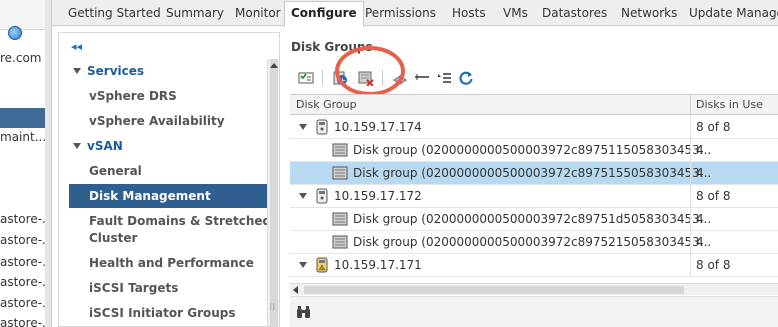  Describe the element at coordinates (133, 96) in the screenshot. I see `nav-item-vsphere-drs: vSphere DRS` at that location.